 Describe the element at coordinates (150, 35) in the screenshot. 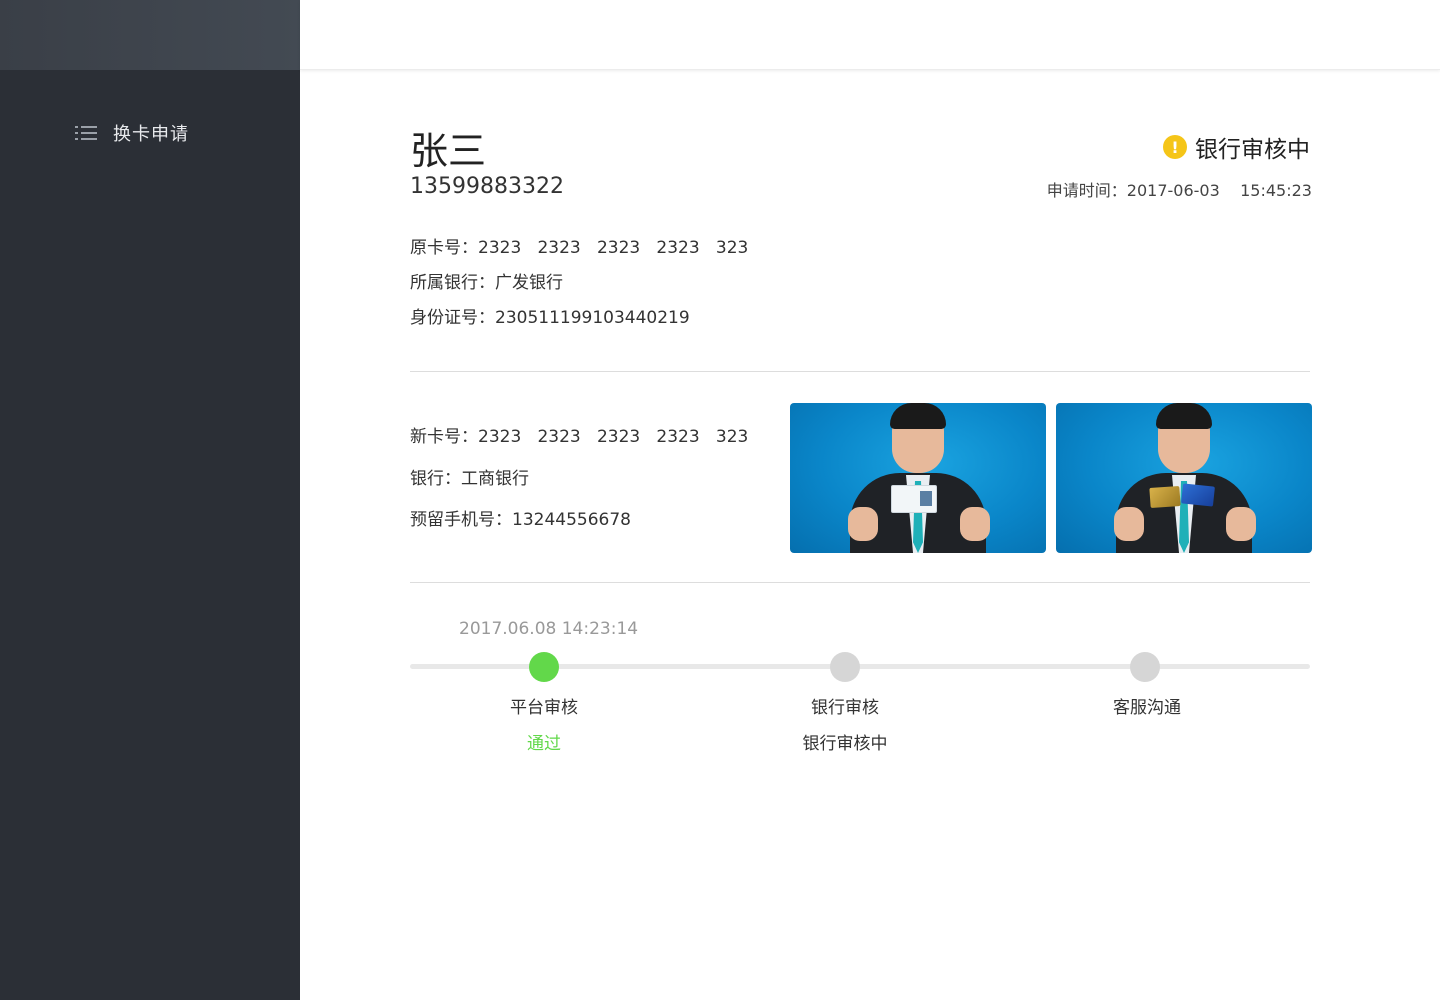

I see `sidebar-header` at that location.